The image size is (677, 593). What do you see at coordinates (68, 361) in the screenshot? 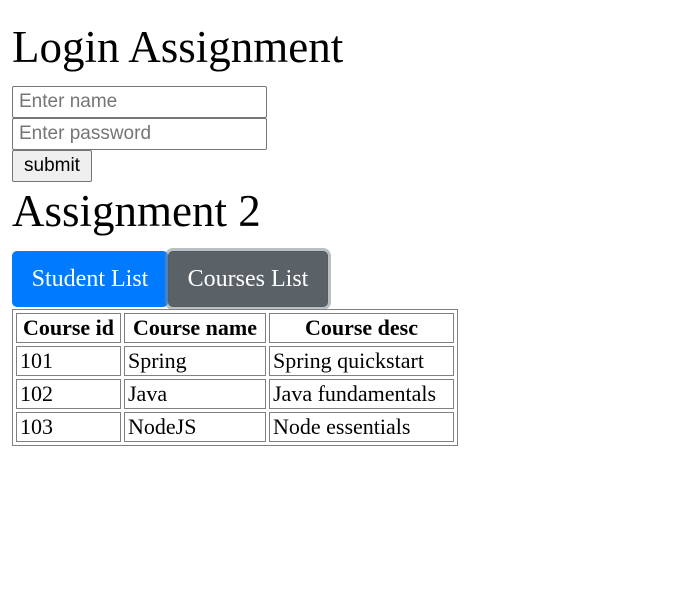
I see `course-id-cell: 101` at bounding box center [68, 361].